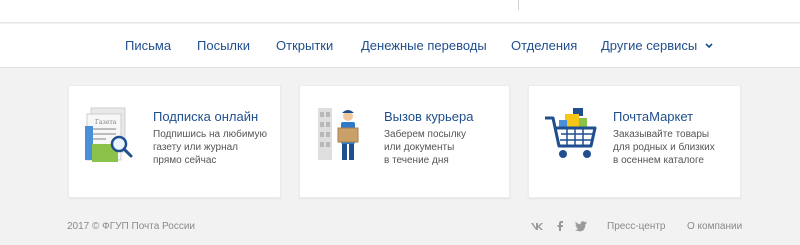 The width and height of the screenshot is (800, 245). Describe the element at coordinates (148, 45) in the screenshot. I see `nav-item-letters: Письма` at that location.